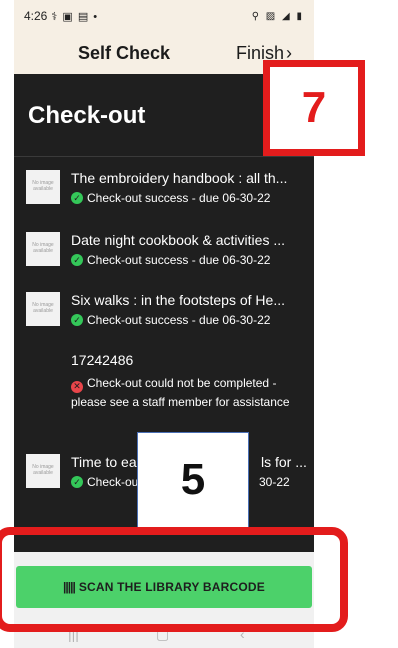 This screenshot has width=398, height=648. Describe the element at coordinates (36, 16) in the screenshot. I see `status-time: 4:26` at that location.